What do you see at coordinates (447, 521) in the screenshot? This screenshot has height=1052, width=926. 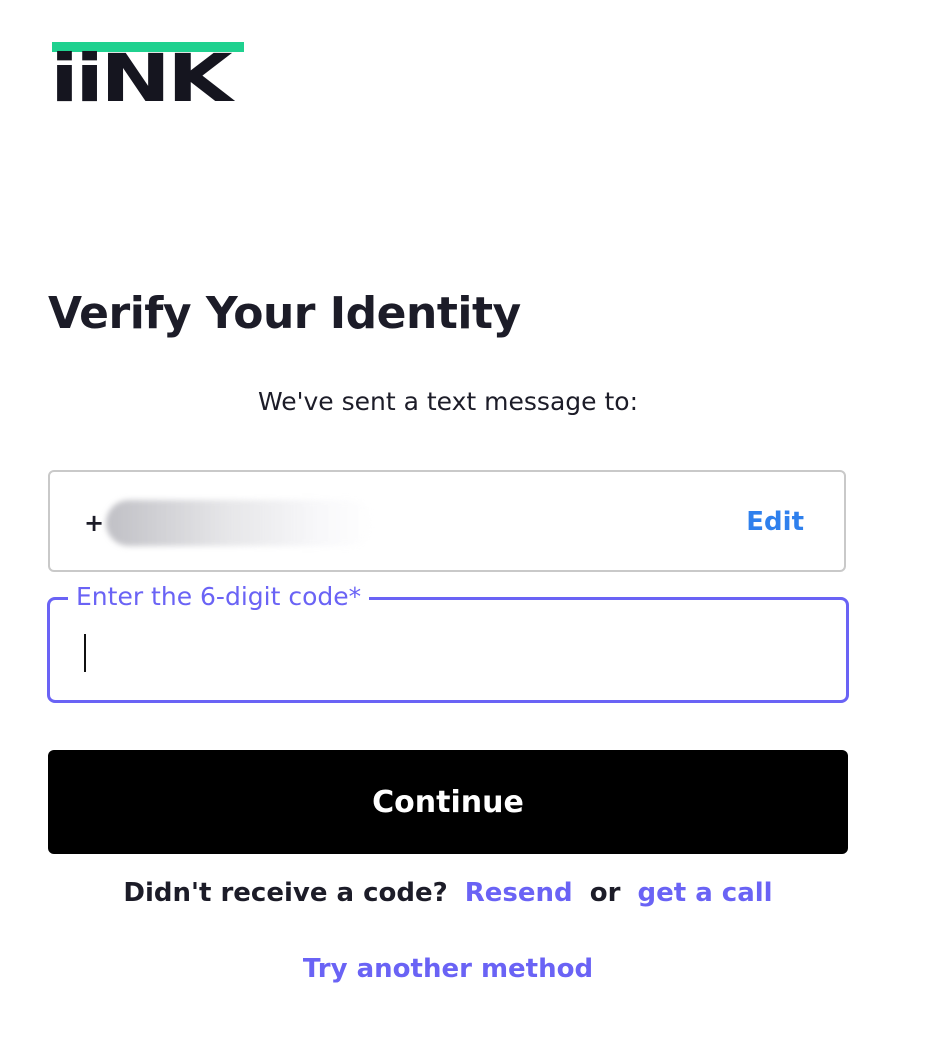 I see `phone-number-display: + Edit` at bounding box center [447, 521].